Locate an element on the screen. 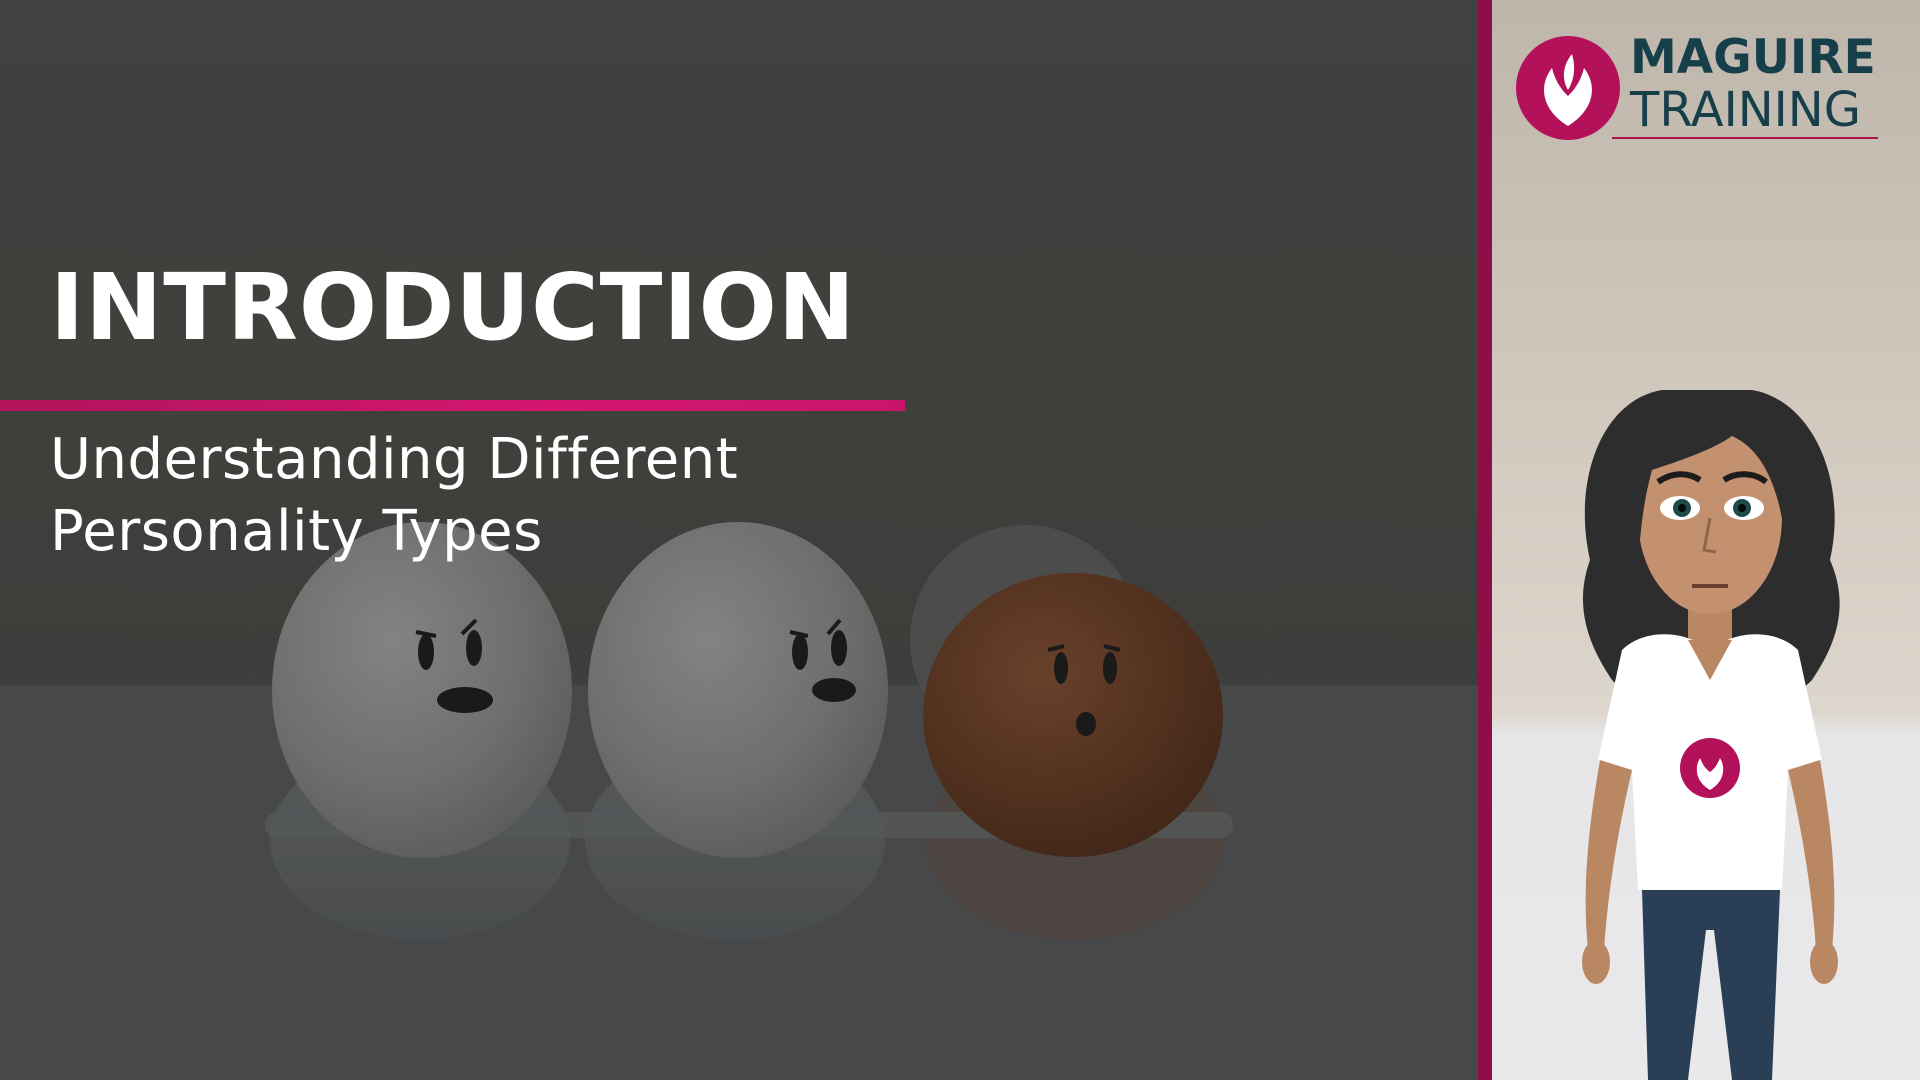 The width and height of the screenshot is (1920, 1080). presenter-avatar-icon is located at coordinates (1711, 735).